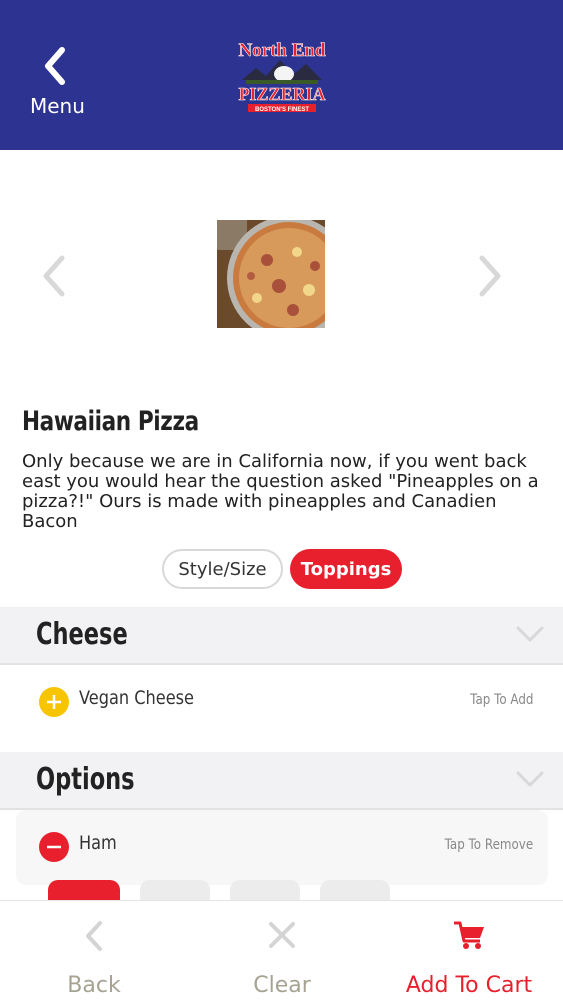 The height and width of the screenshot is (1001, 563). What do you see at coordinates (222, 569) in the screenshot?
I see `tab-style-size: Style/Size` at bounding box center [222, 569].